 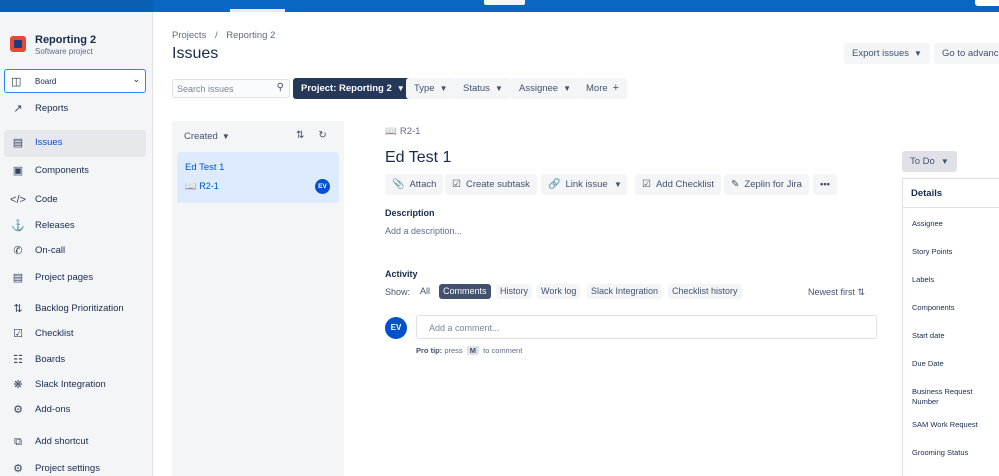 I want to click on advanced-search-button: Go to advance, so click(x=966, y=53).